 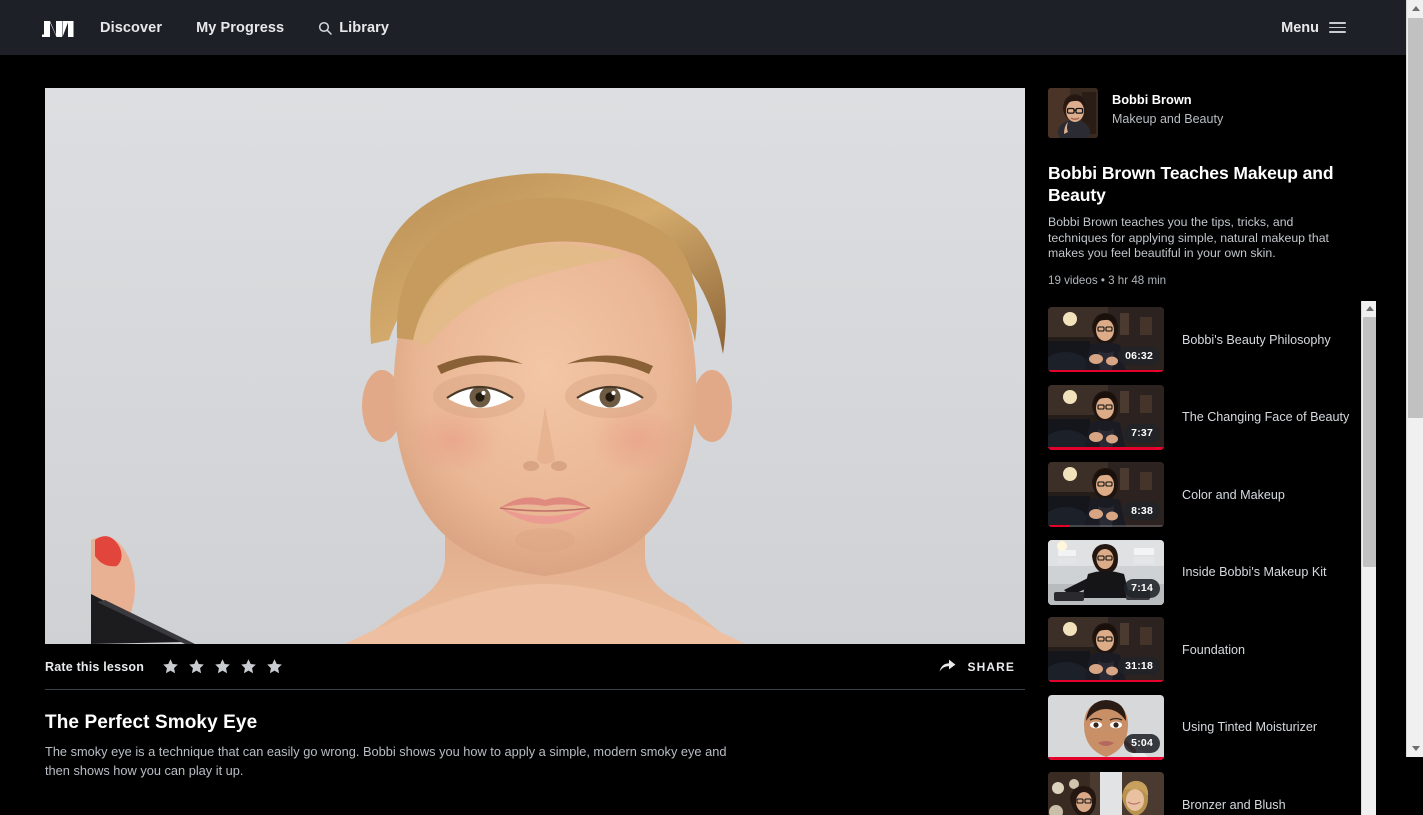 I want to click on lesson-title: The Perfect Smoky Eye, so click(x=151, y=722).